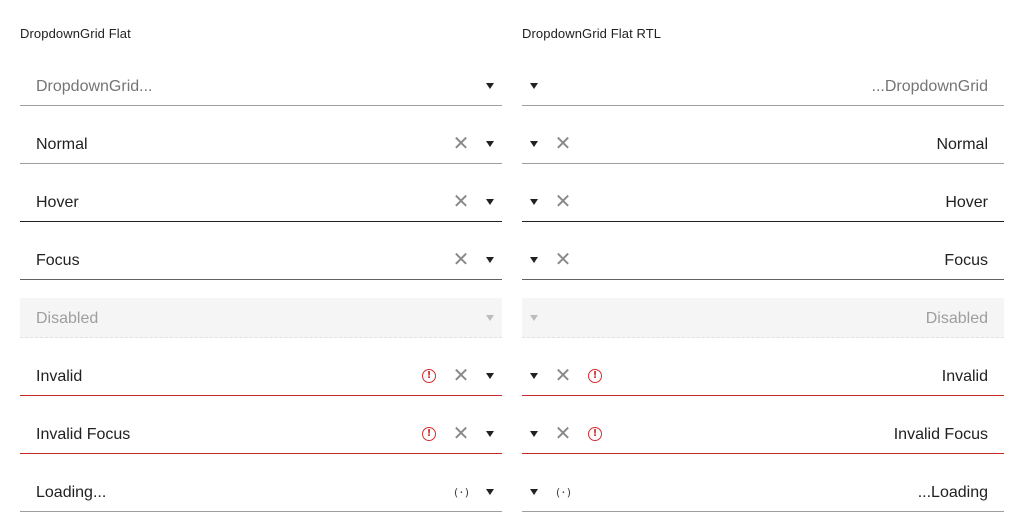 Image resolution: width=1024 pixels, height=532 pixels. Describe the element at coordinates (261, 376) in the screenshot. I see `dropdown-invalid: Invalid ! ✕` at that location.